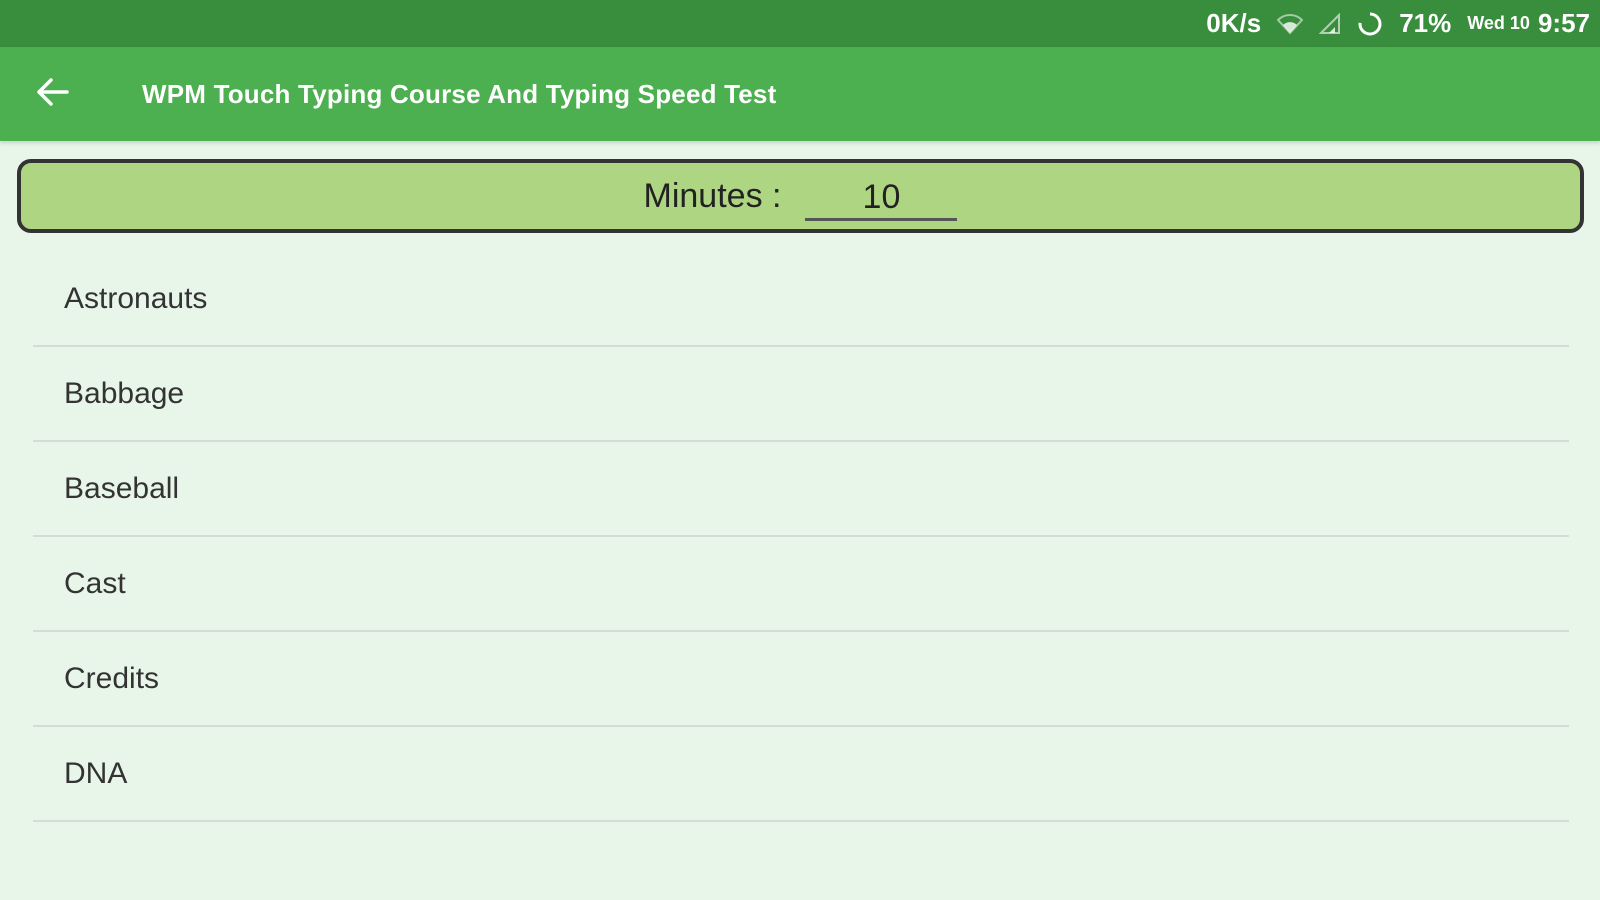 This screenshot has height=900, width=1600. I want to click on list-item: Babbage, so click(801, 394).